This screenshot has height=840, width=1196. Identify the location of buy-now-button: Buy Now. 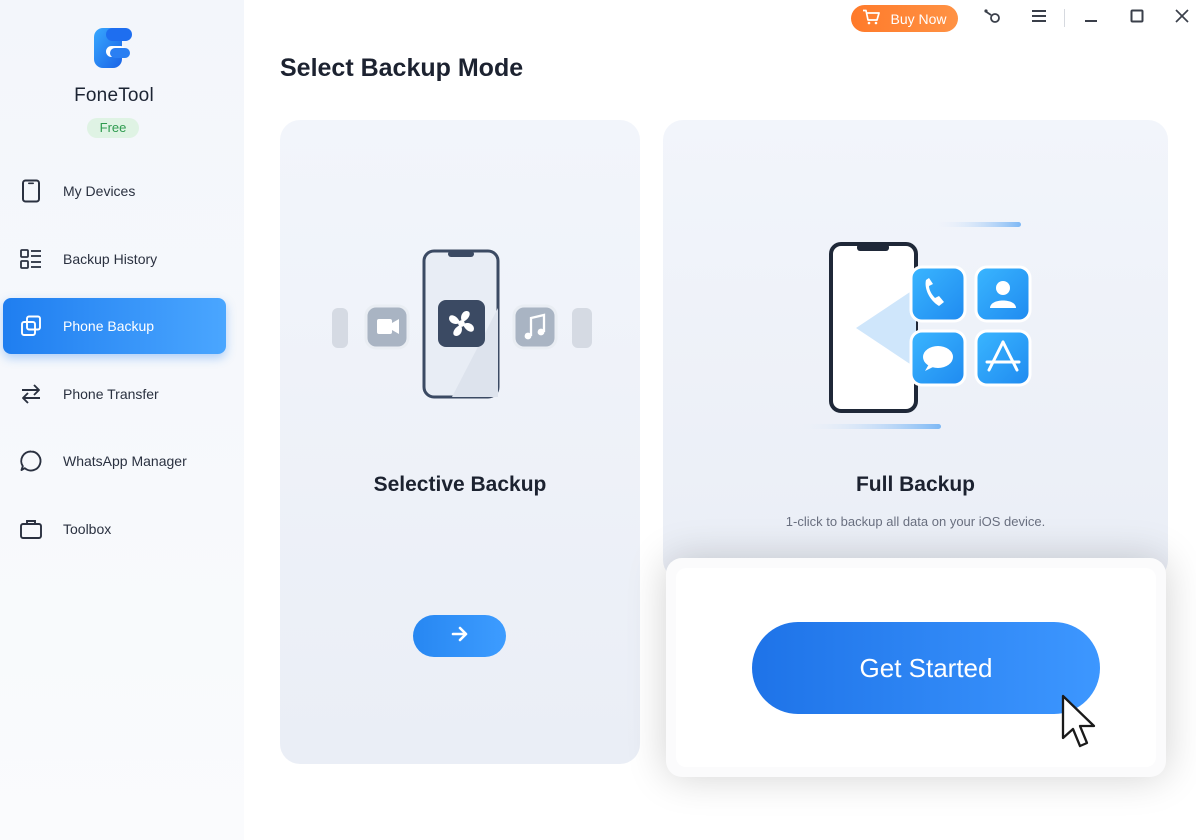
(904, 18).